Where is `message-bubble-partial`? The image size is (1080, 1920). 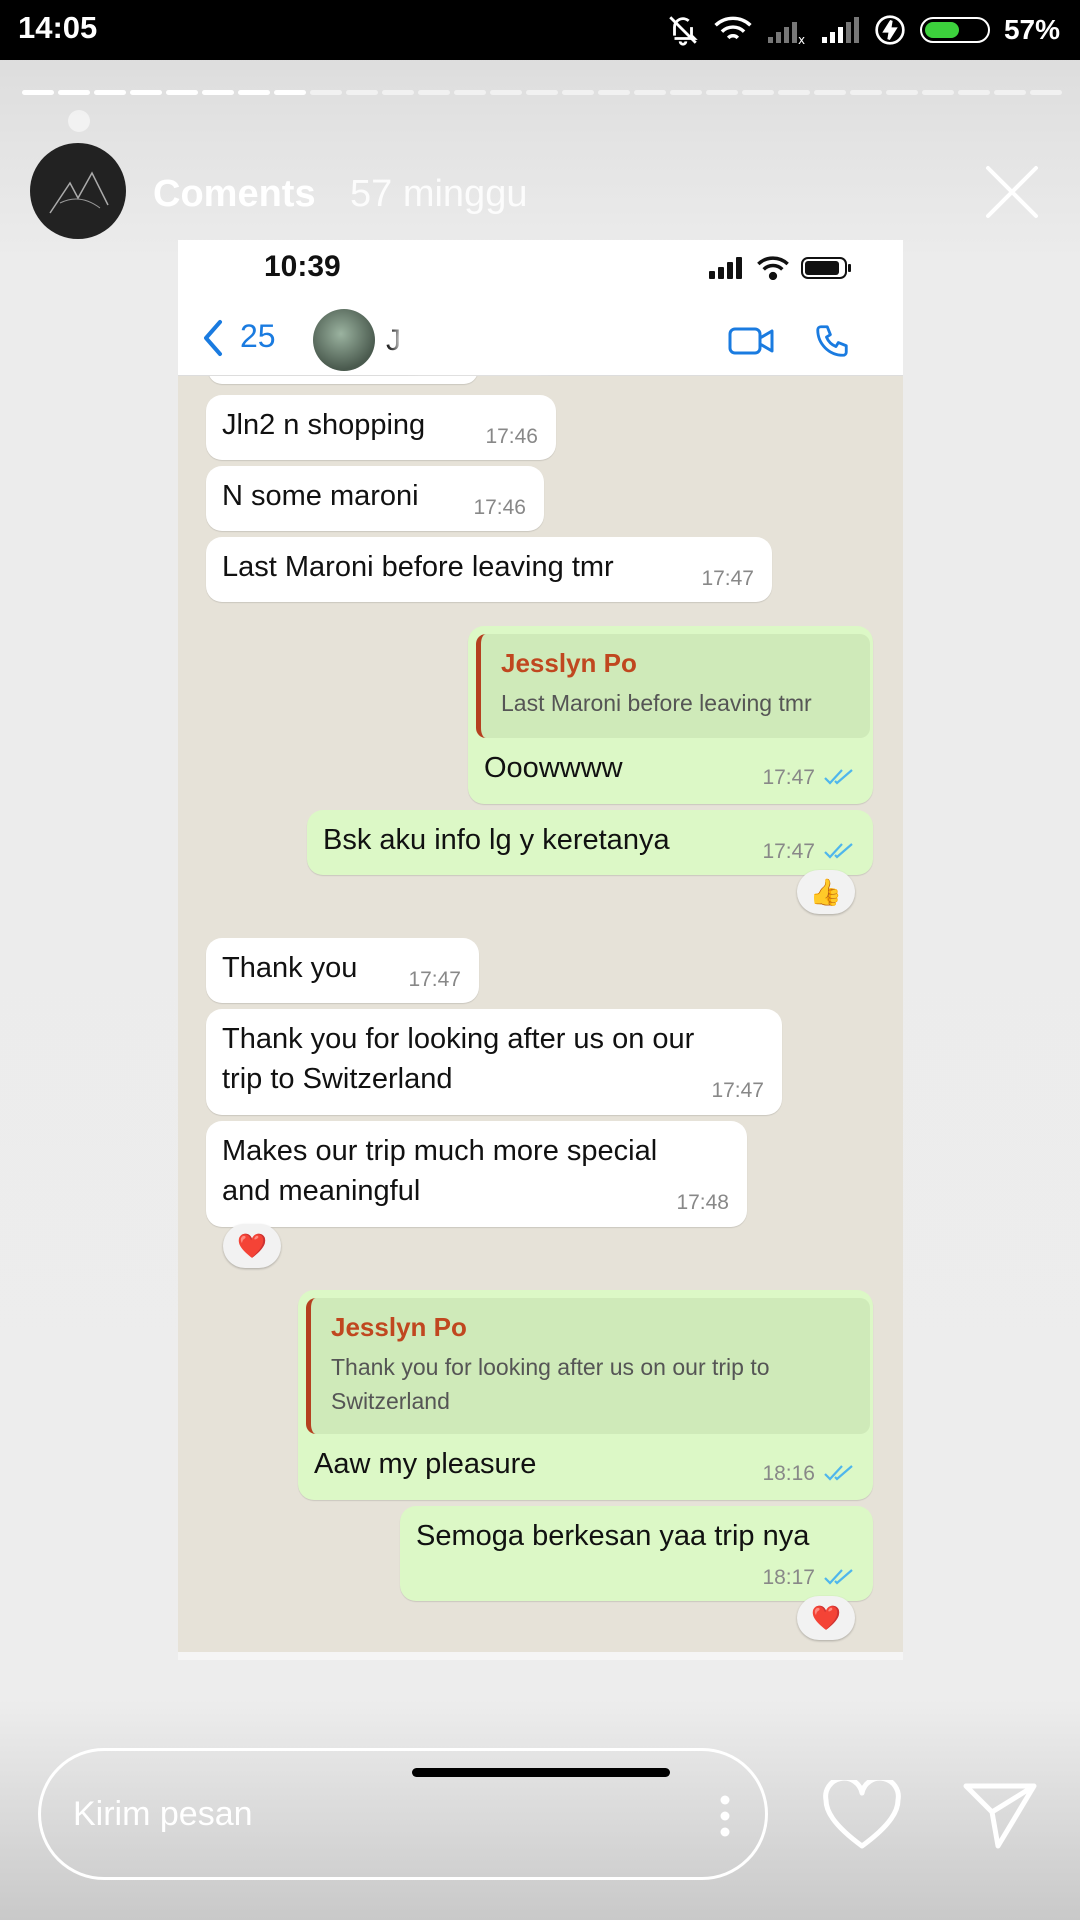
message-bubble-partial is located at coordinates (343, 380).